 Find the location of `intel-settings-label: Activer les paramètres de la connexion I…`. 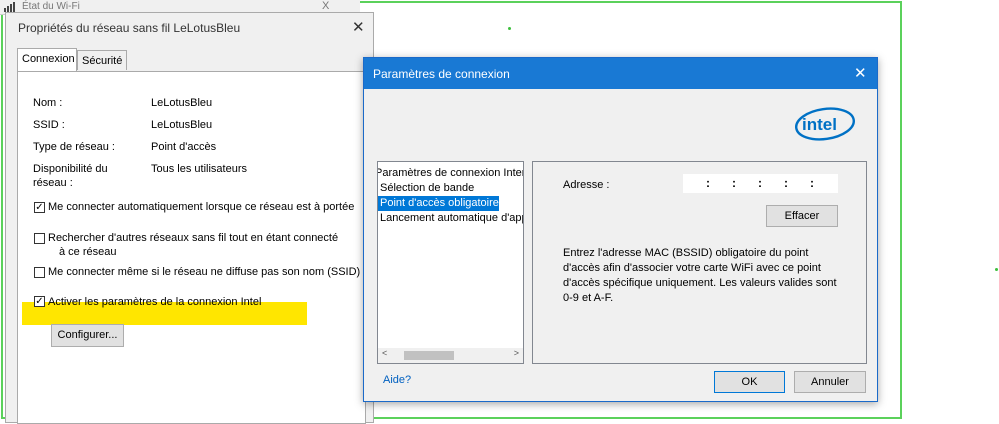

intel-settings-label: Activer les paramètres de la connexion I… is located at coordinates (155, 302).